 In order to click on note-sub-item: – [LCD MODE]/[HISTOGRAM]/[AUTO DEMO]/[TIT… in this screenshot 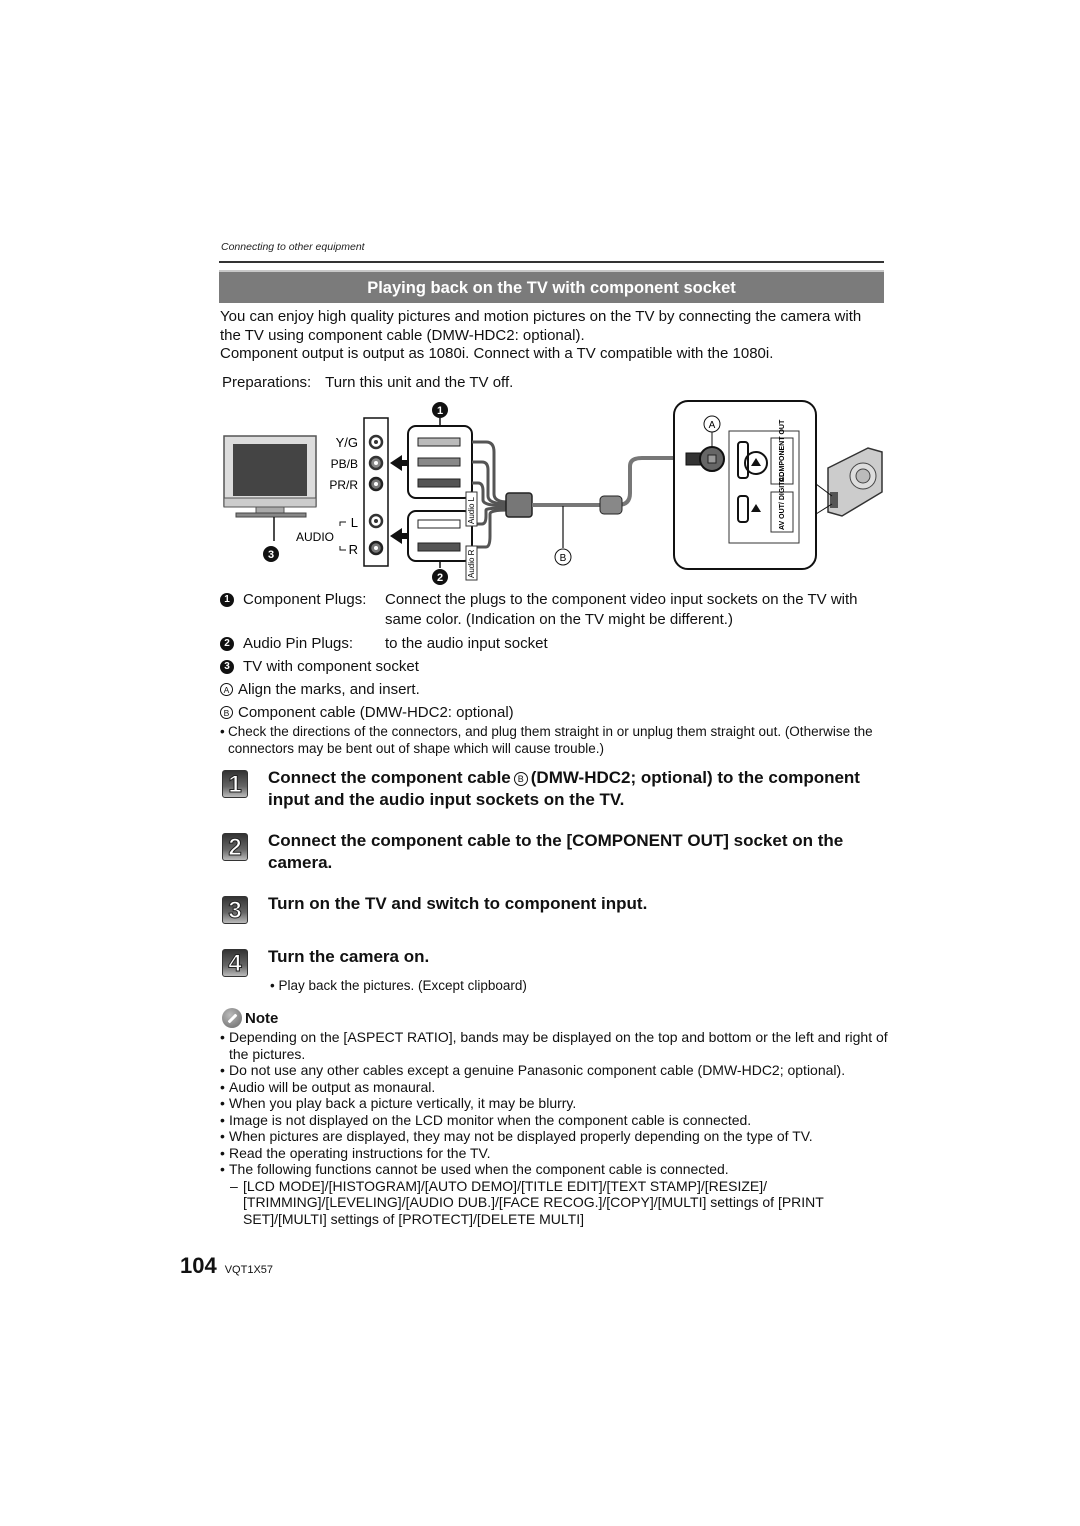, I will do `click(527, 1202)`.